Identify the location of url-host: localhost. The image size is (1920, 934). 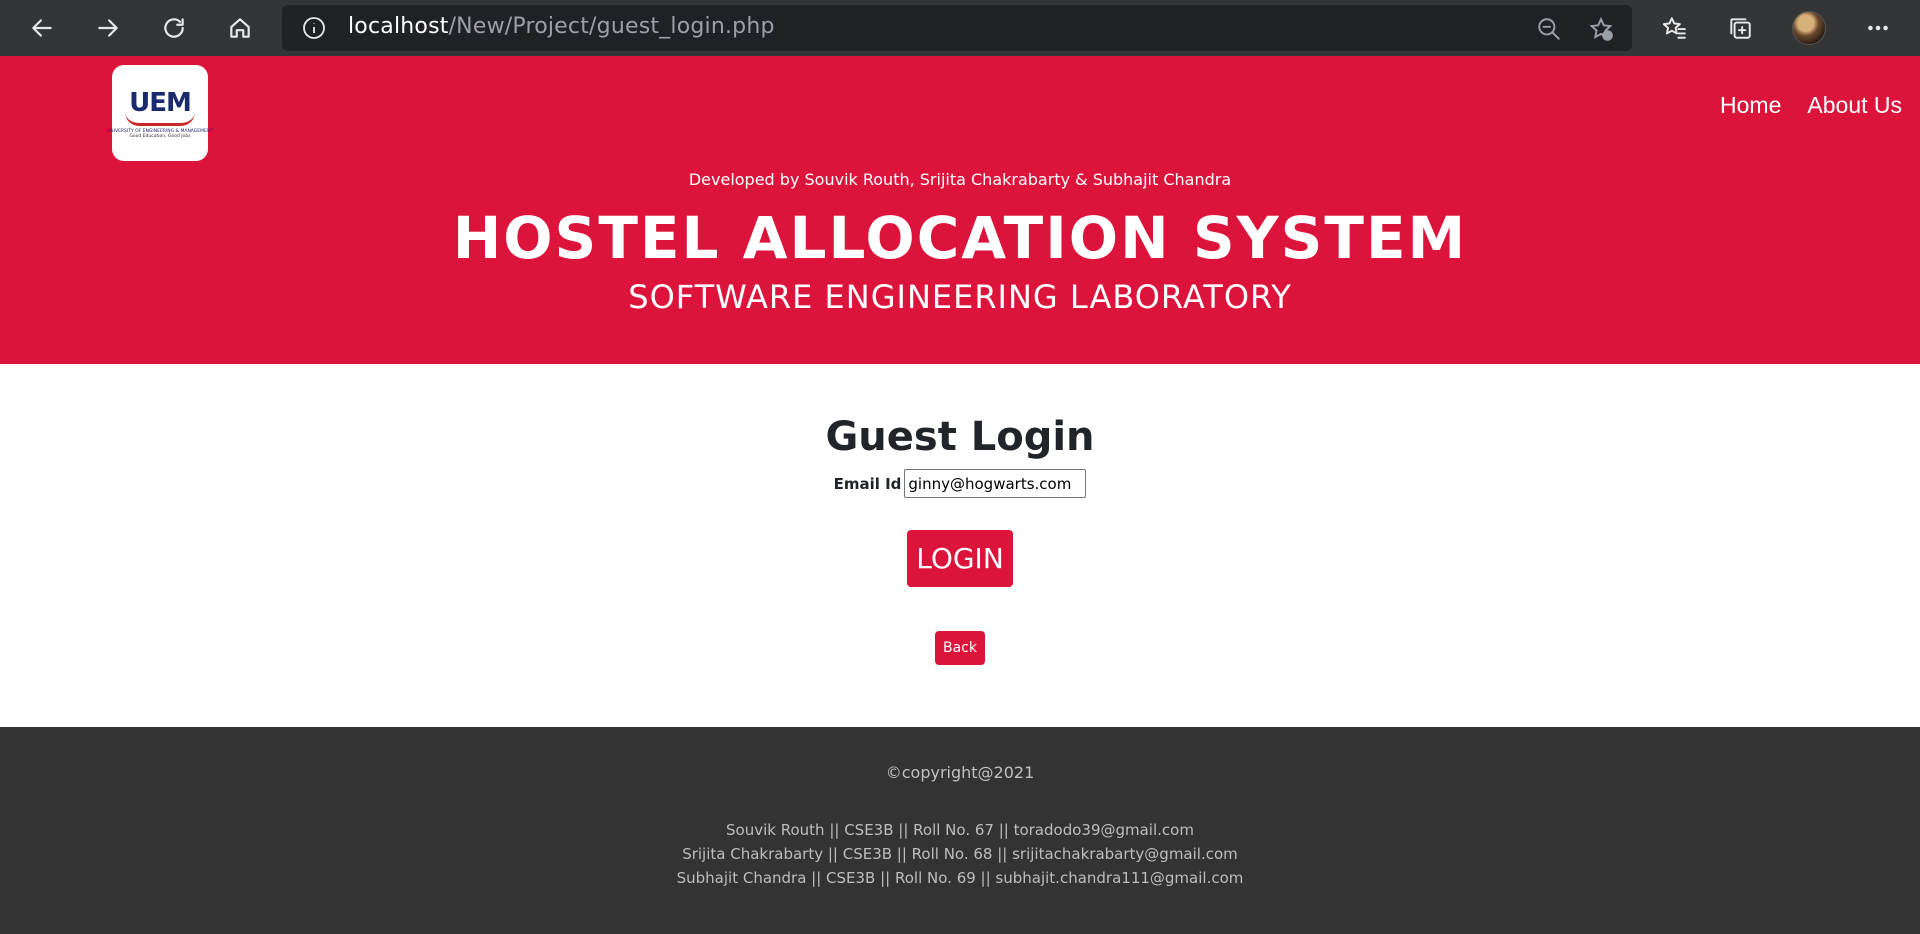
(398, 26).